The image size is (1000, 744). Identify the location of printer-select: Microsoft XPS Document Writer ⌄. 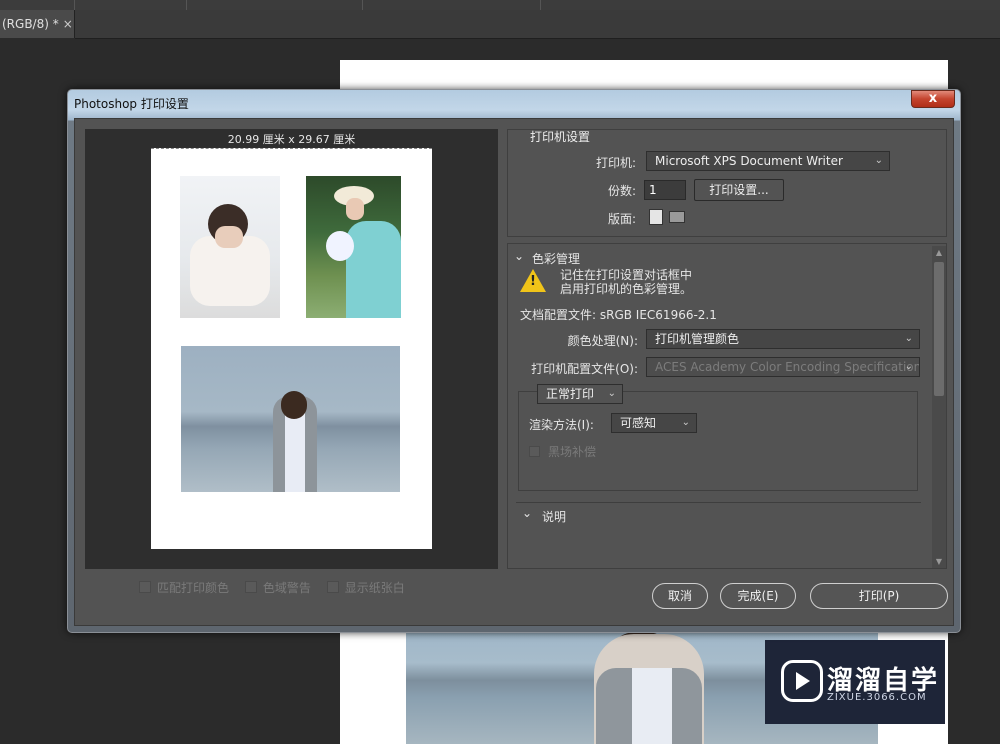
(768, 161).